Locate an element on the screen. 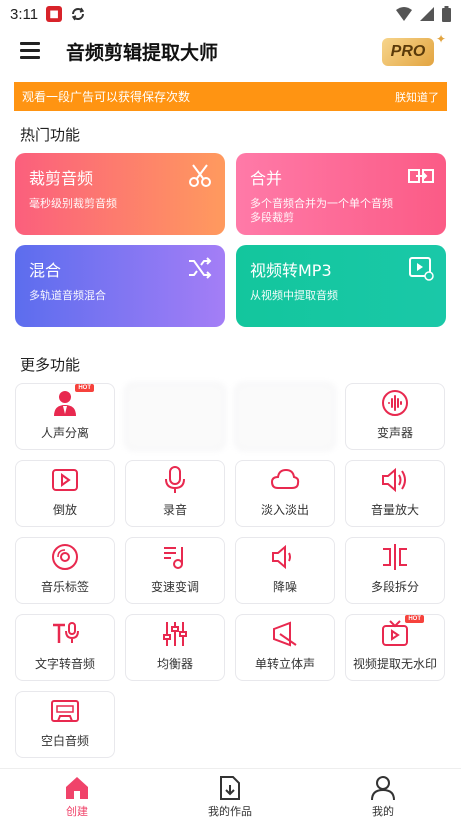 The width and height of the screenshot is (461, 820). card-title: 合并 is located at coordinates (266, 178).